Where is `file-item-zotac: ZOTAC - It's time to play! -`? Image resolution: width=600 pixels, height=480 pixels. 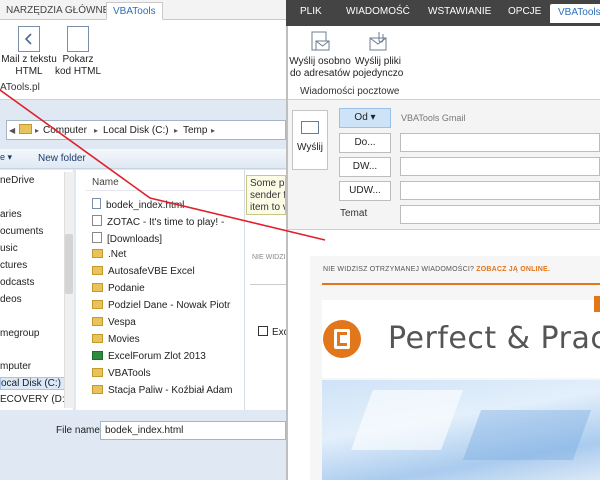
file-item-zotac: ZOTAC - It's time to play! - is located at coordinates (158, 223).